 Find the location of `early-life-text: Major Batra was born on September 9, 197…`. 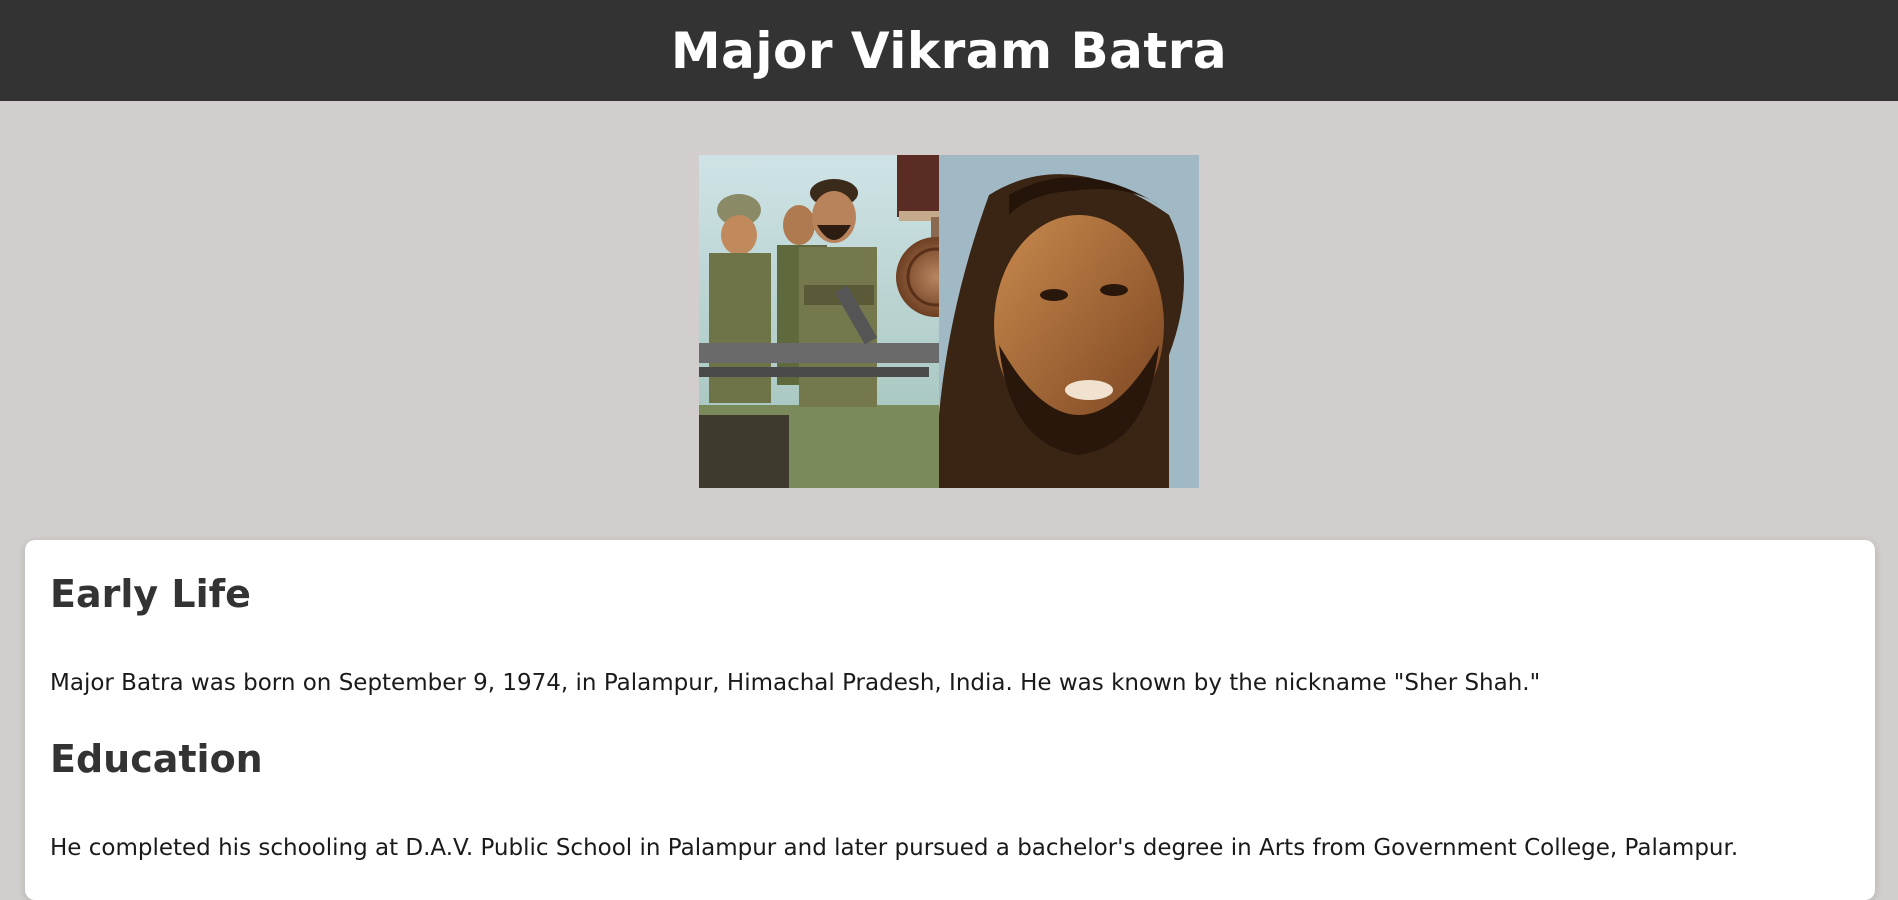

early-life-text: Major Batra was born on September 9, 197… is located at coordinates (795, 683).